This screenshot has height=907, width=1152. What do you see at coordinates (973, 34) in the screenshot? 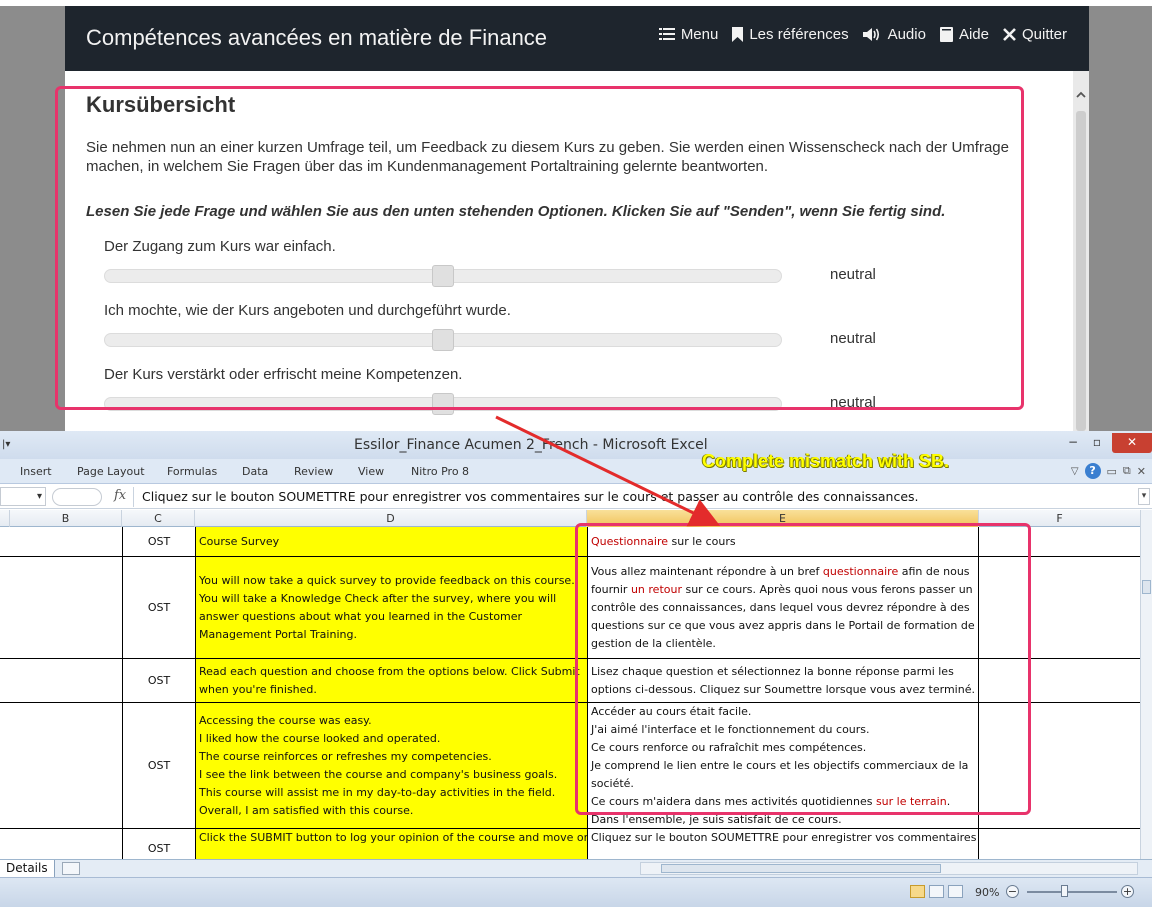
I see `help-label: Aide` at bounding box center [973, 34].